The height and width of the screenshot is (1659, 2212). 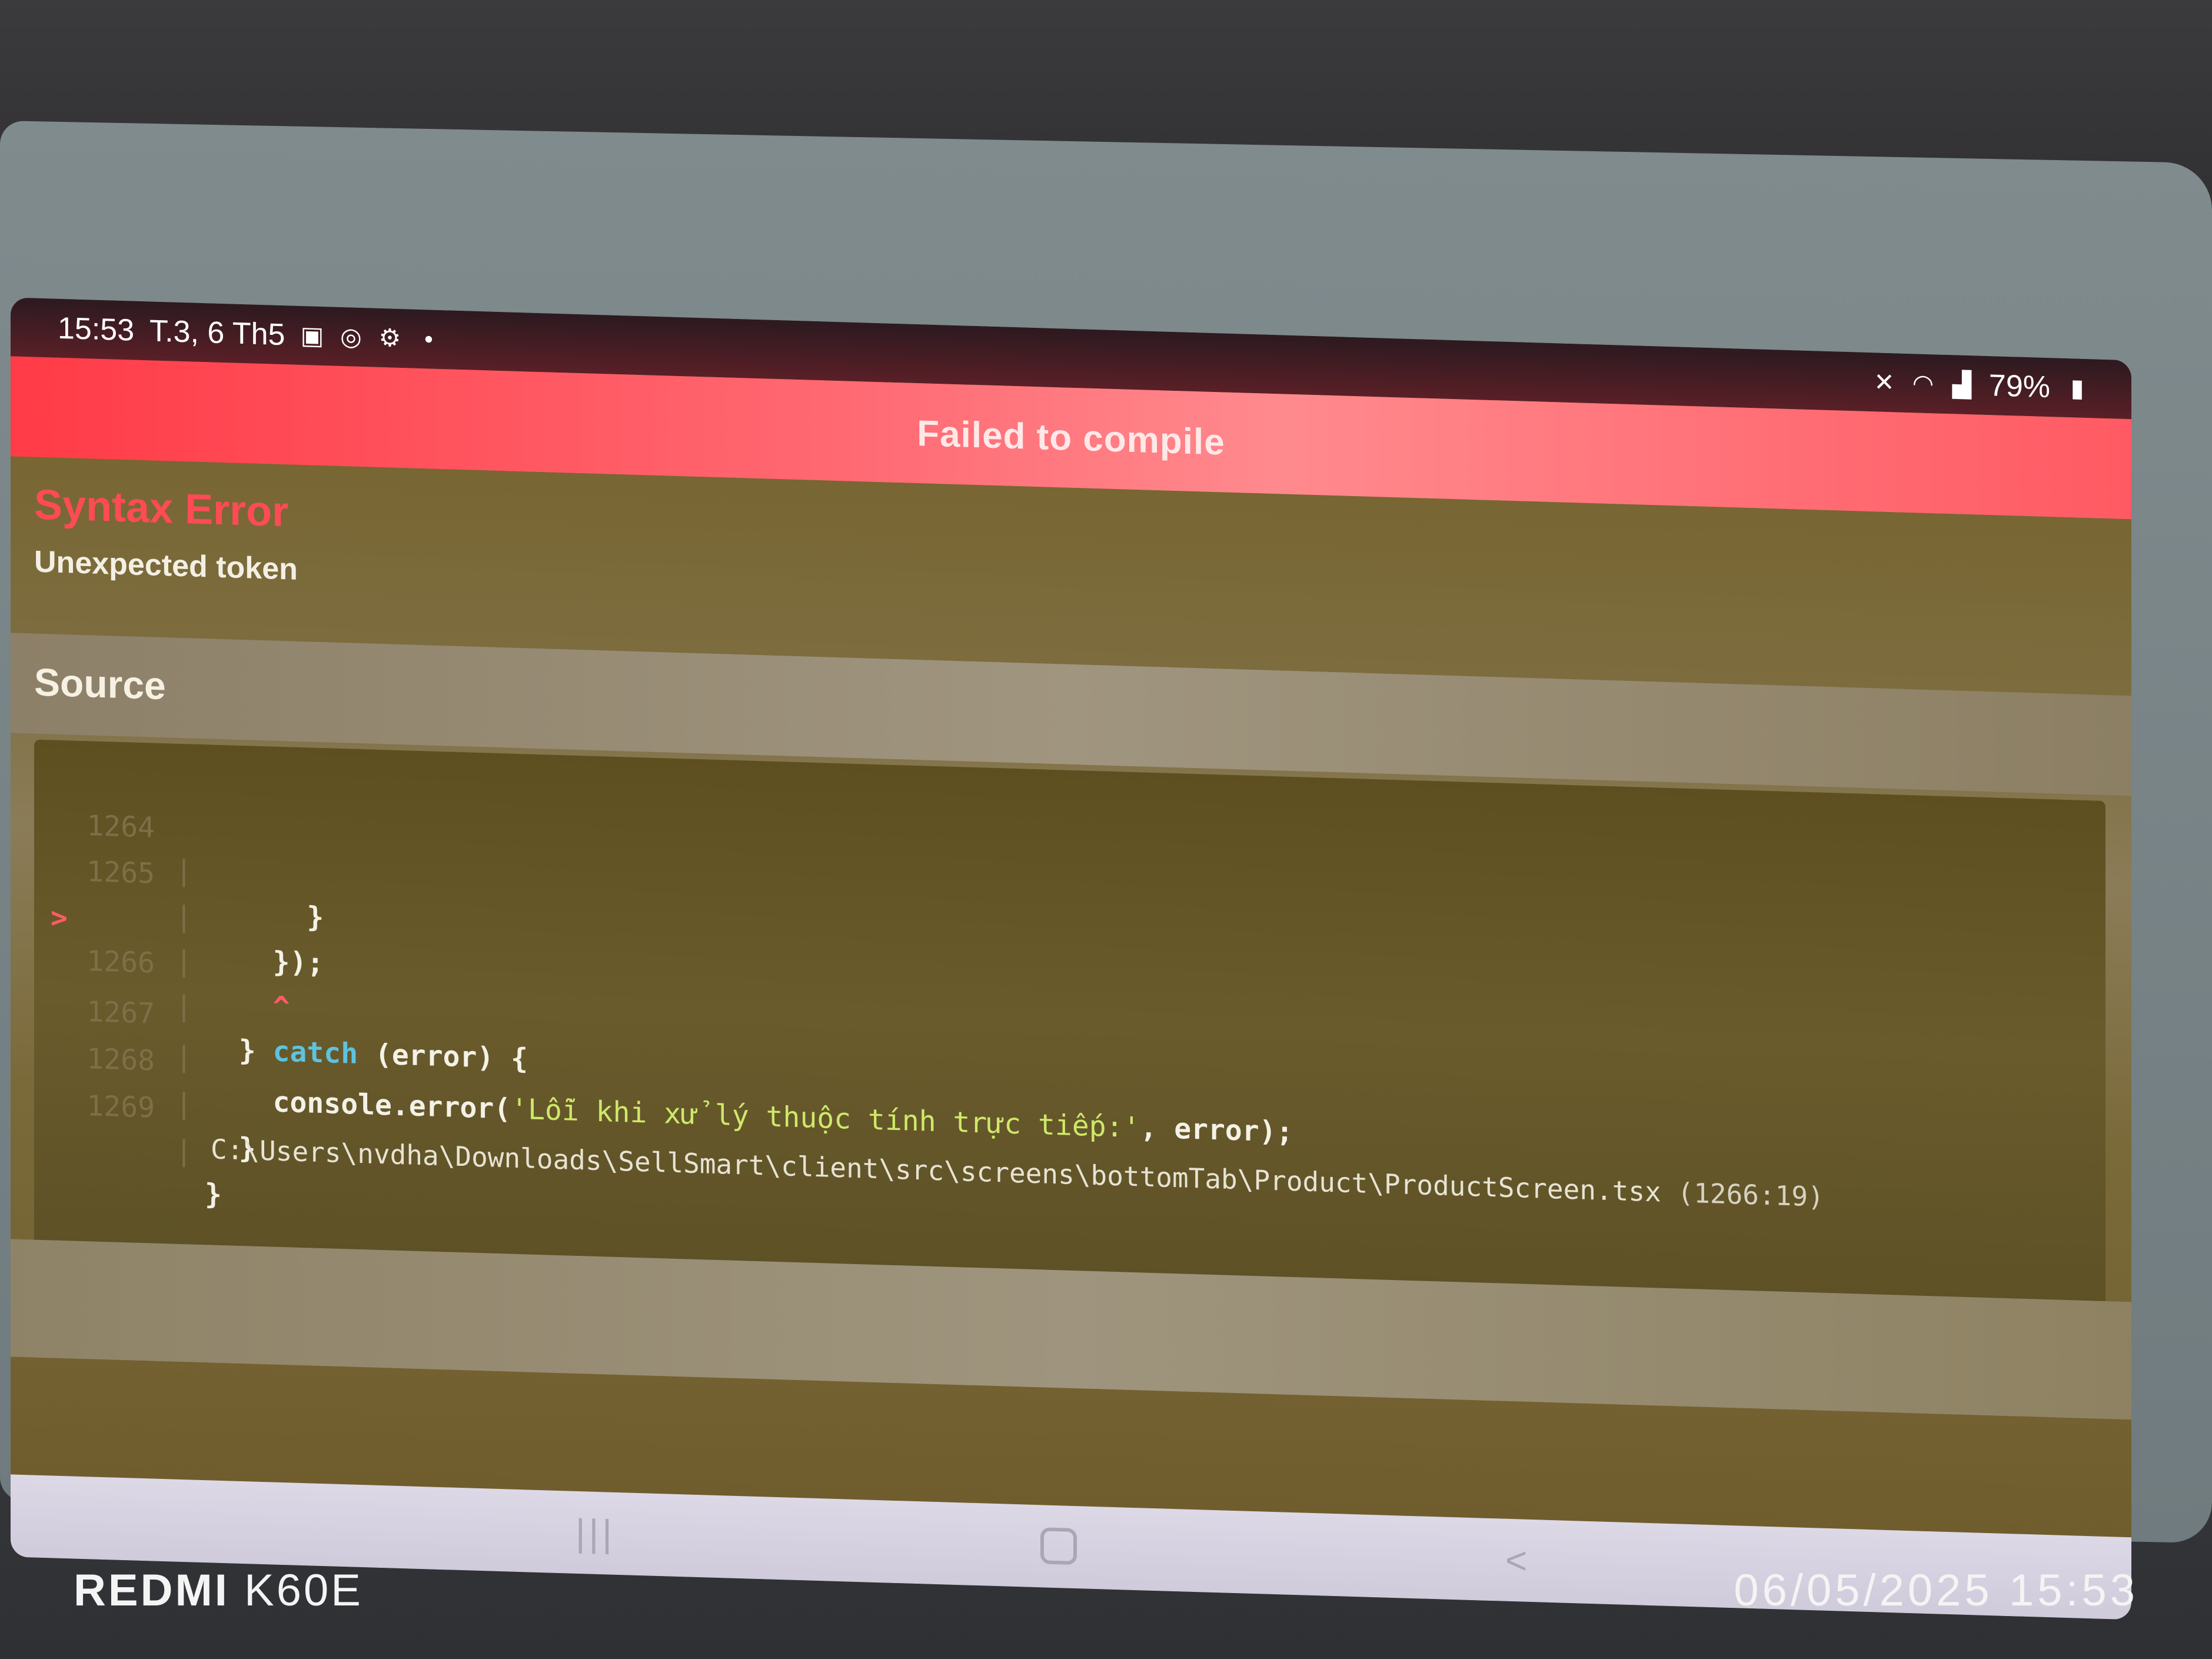 I want to click on camera-watermark: REDMI K60E 06/05/2025 15:53, so click(x=1106, y=1582).